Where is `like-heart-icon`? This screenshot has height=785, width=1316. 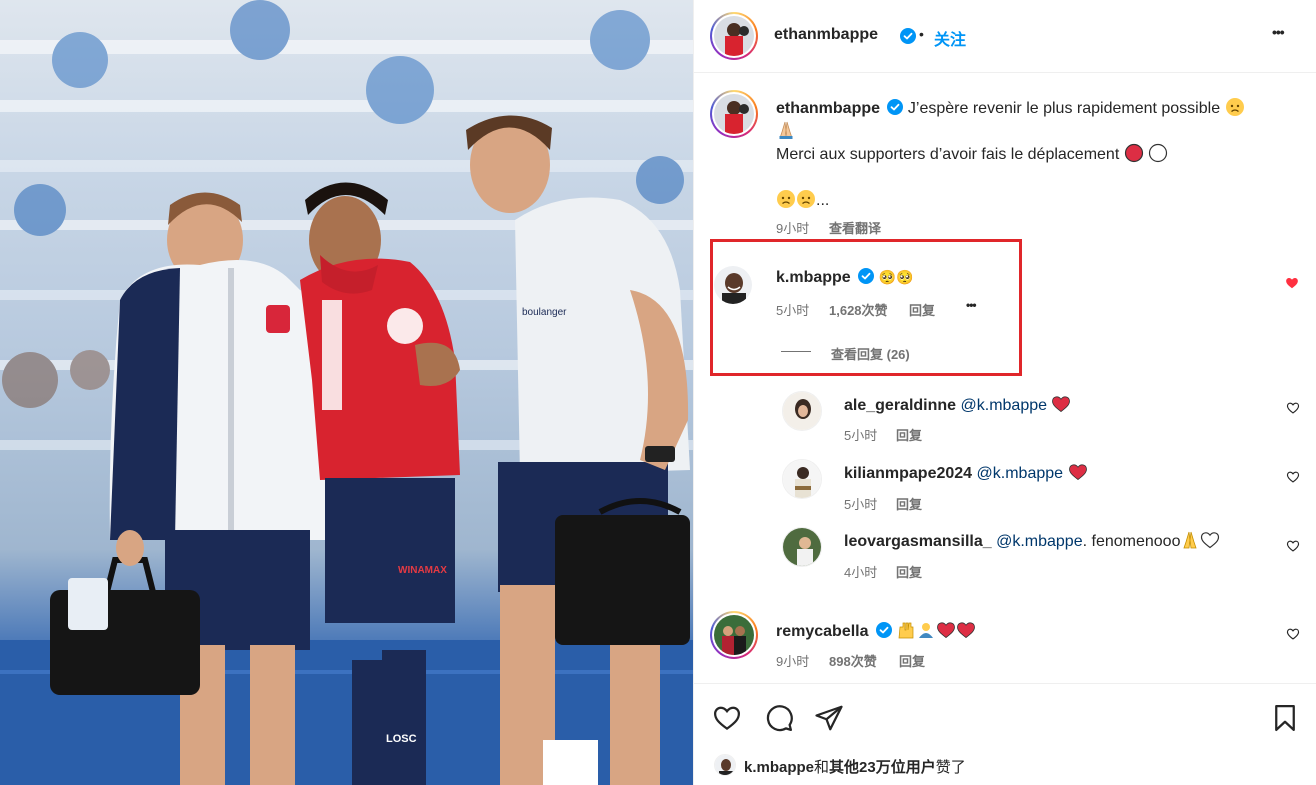
like-heart-icon is located at coordinates (727, 718).